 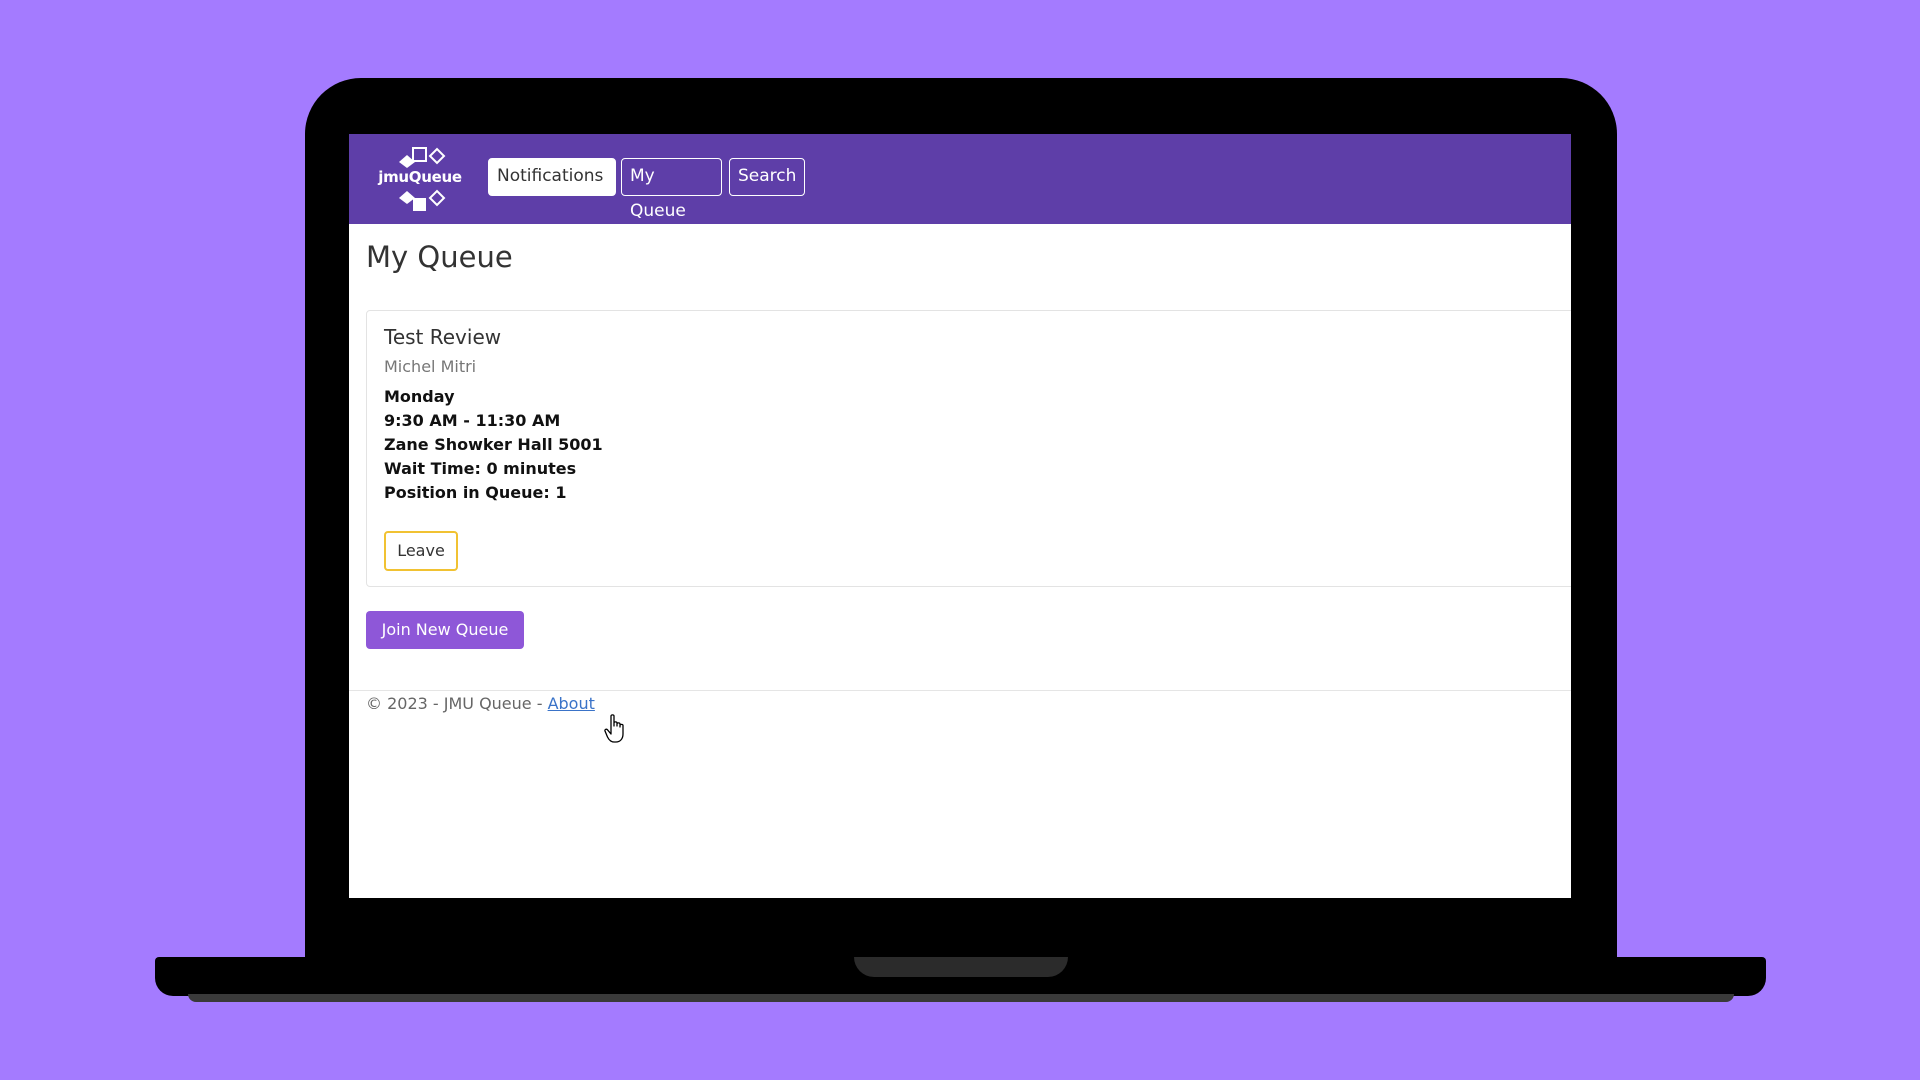 What do you see at coordinates (475, 492) in the screenshot?
I see `queue-position: Position in Queue: 1` at bounding box center [475, 492].